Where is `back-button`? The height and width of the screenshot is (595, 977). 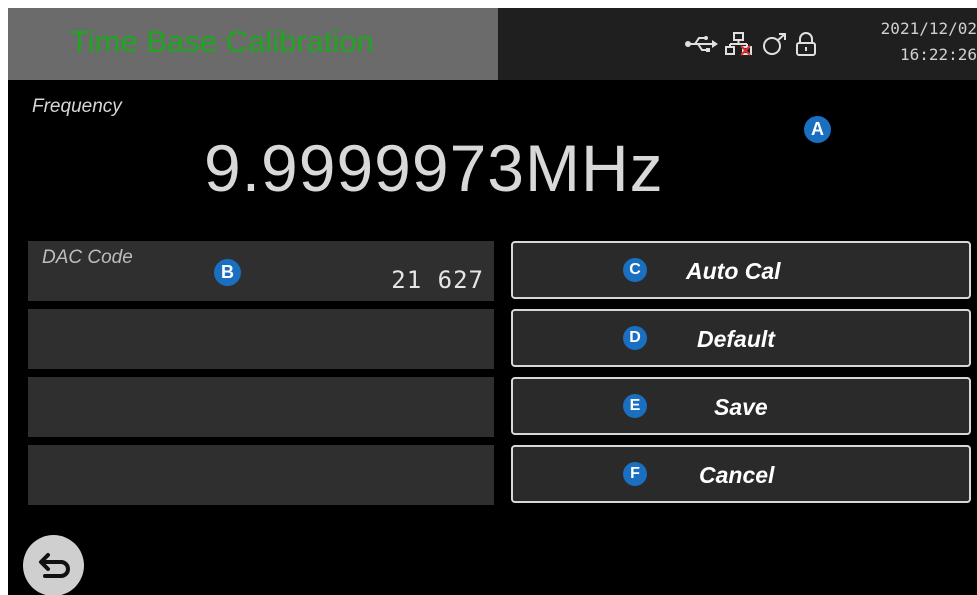
back-button is located at coordinates (53, 565).